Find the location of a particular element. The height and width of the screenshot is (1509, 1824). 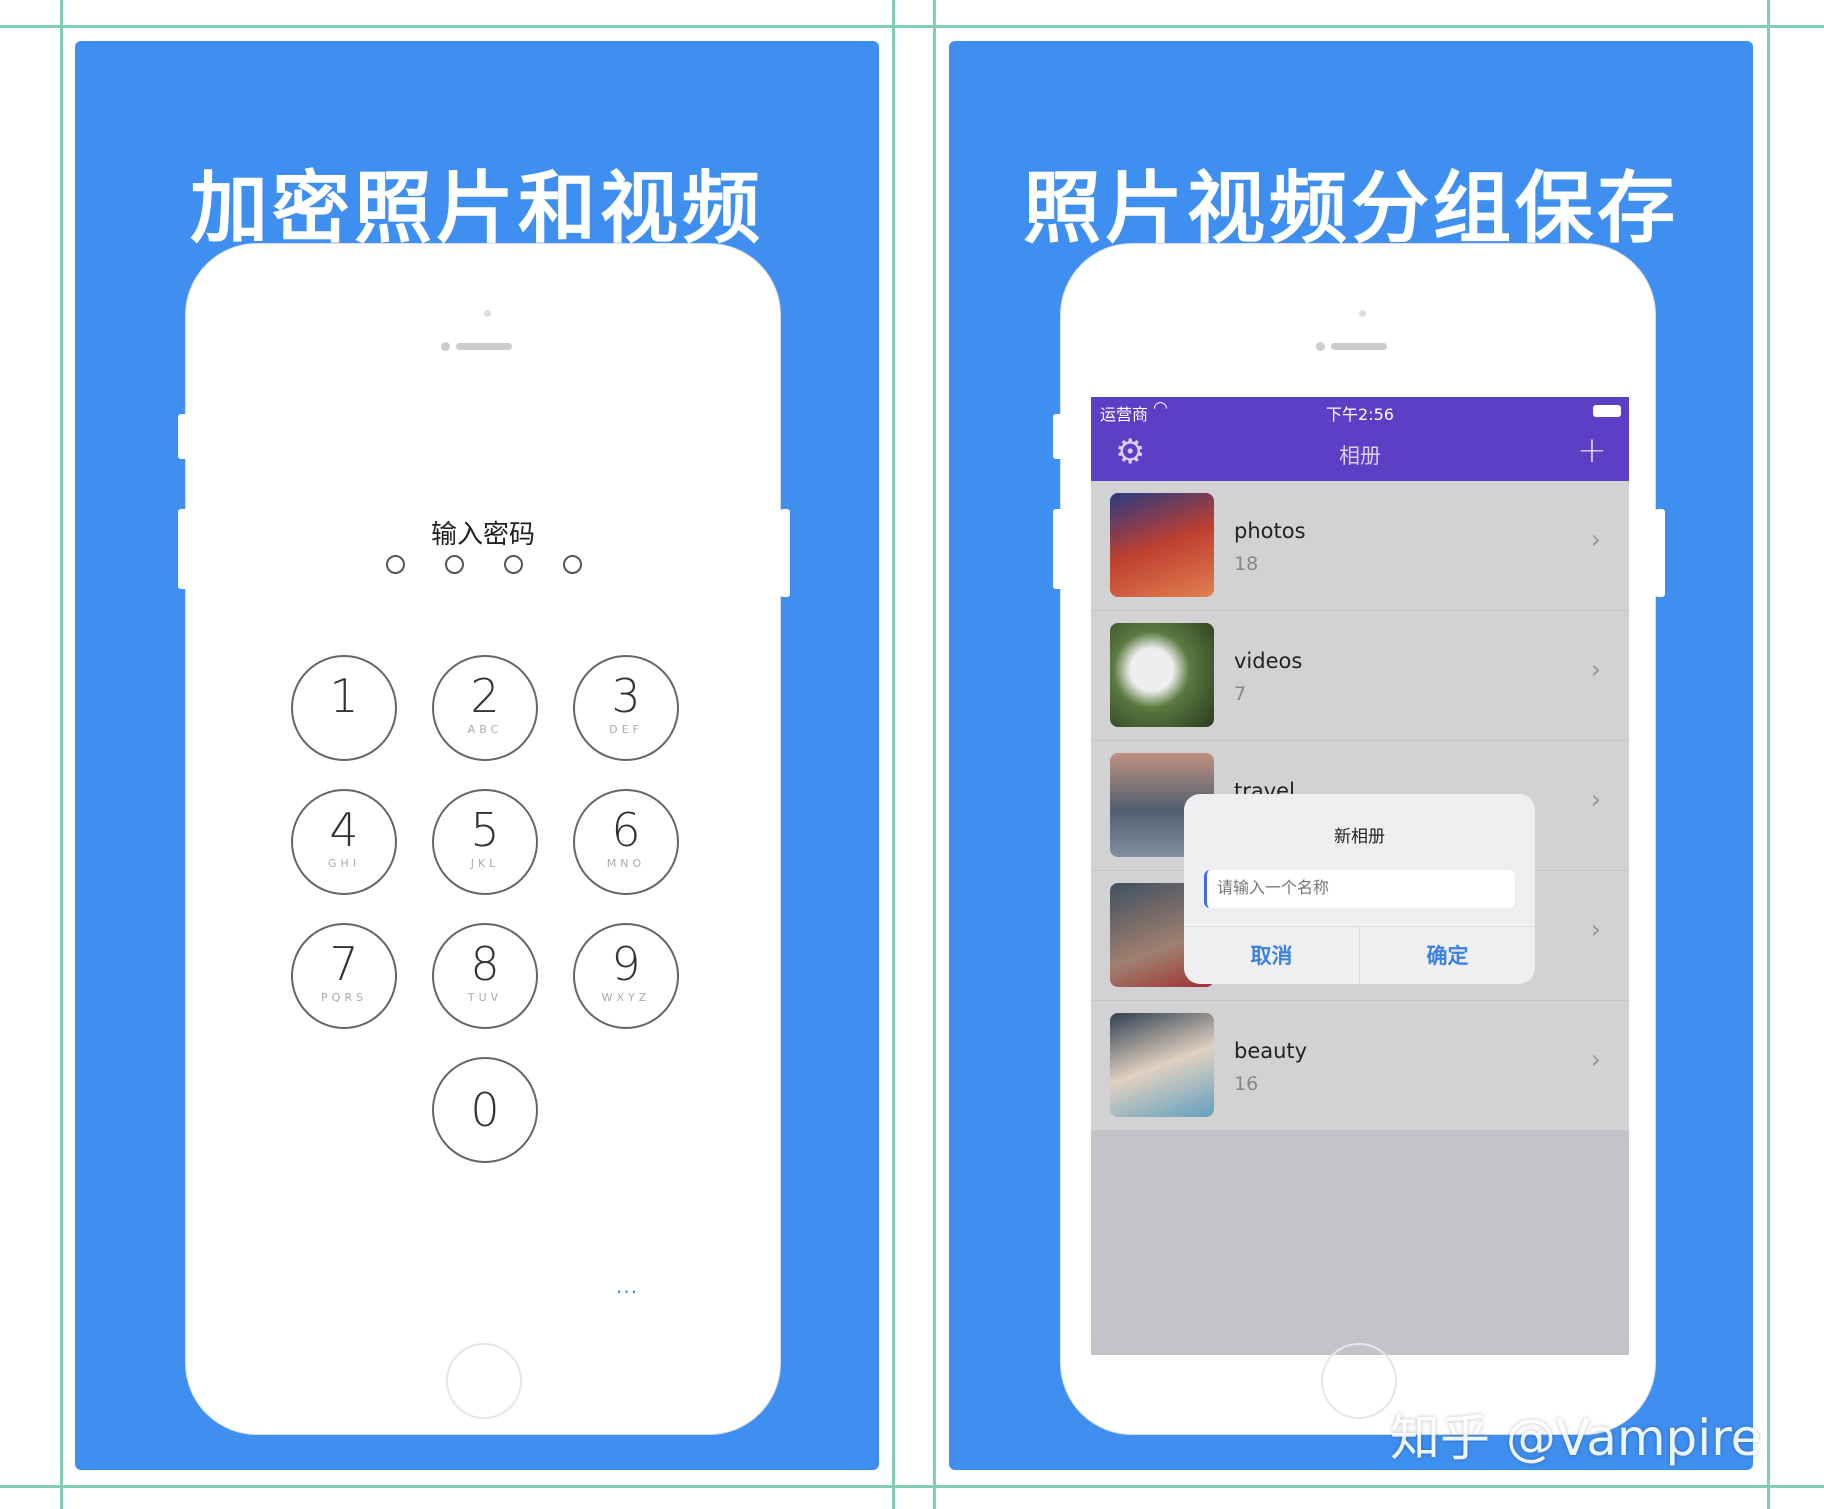

new-album-dialog: 新相册 取消 确定 is located at coordinates (1359, 889).